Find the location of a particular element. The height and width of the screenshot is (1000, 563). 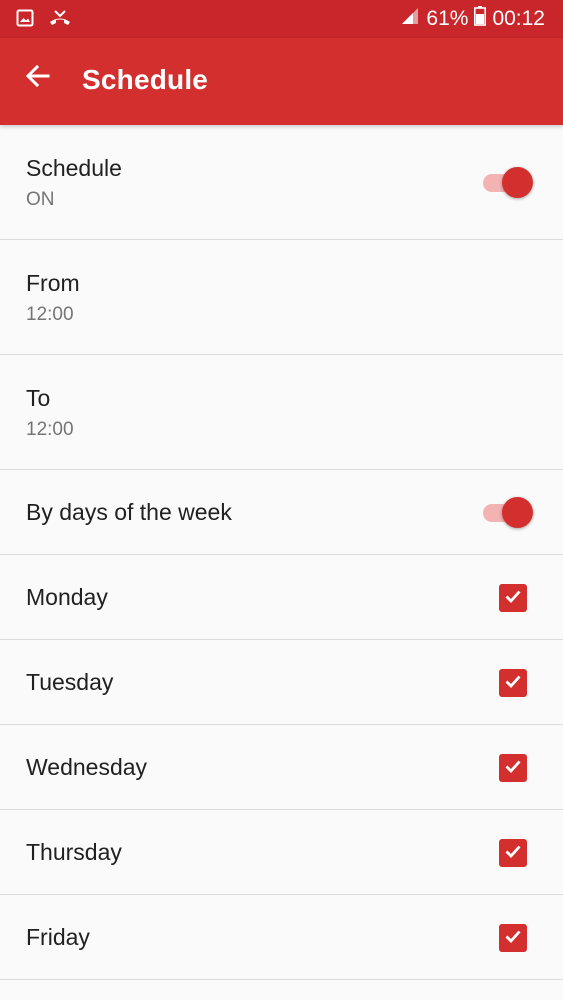

back-button is located at coordinates (38, 78).